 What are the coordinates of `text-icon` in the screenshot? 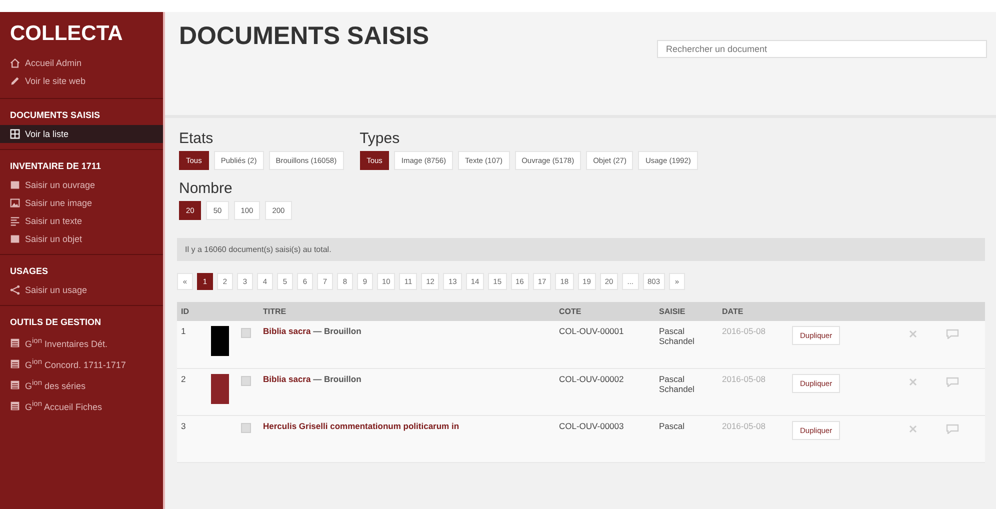 It's located at (15, 221).